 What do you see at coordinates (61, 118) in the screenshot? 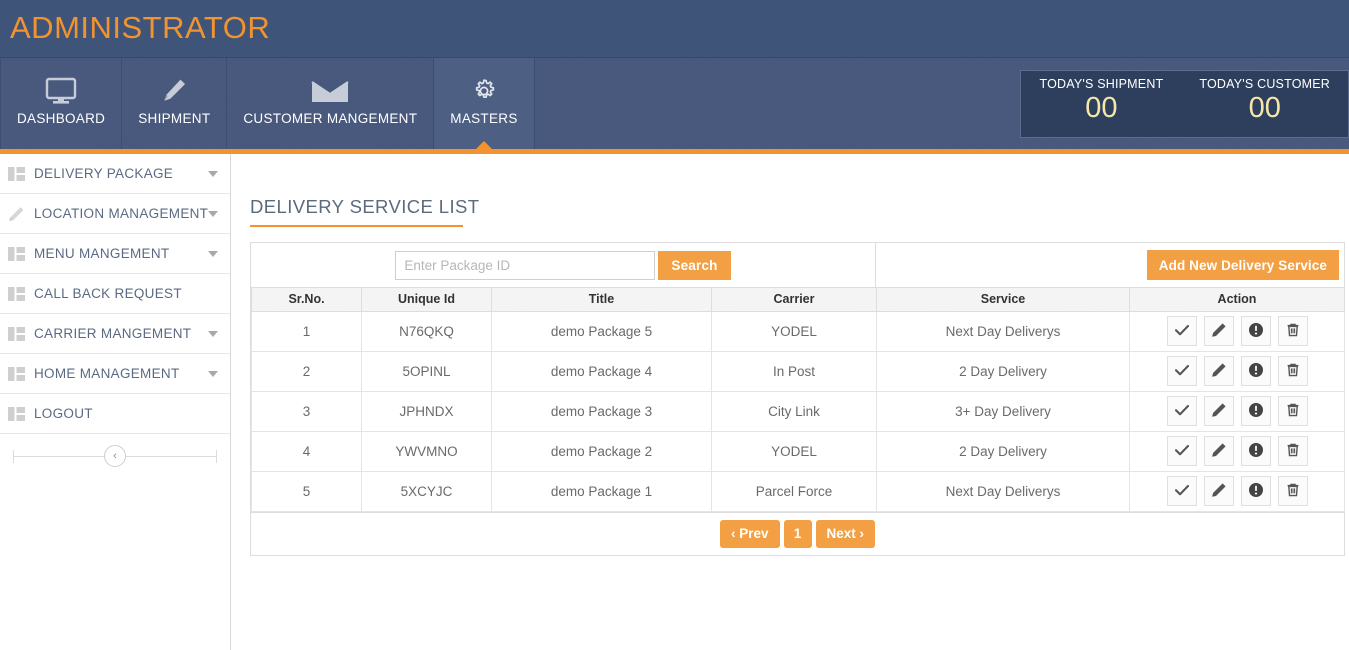
I see `nav-item-label: DASHBOARD` at bounding box center [61, 118].